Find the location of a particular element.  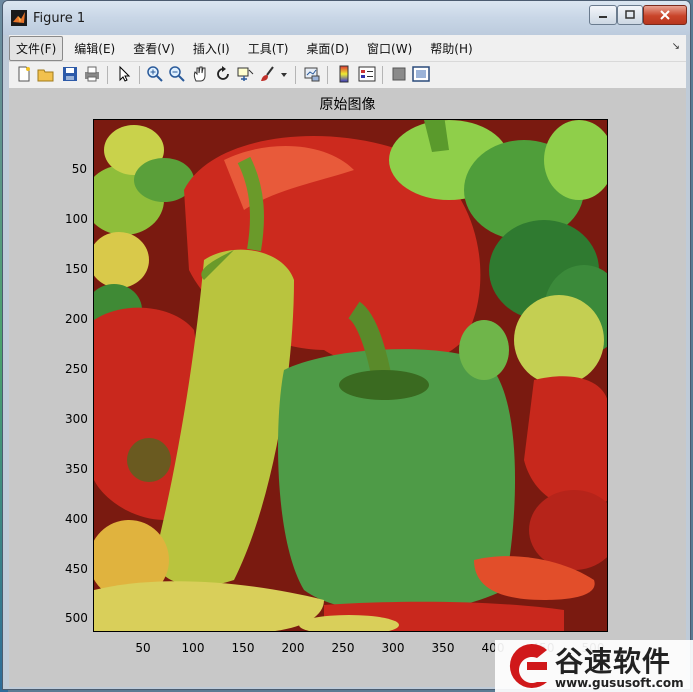

close-button is located at coordinates (665, 15).